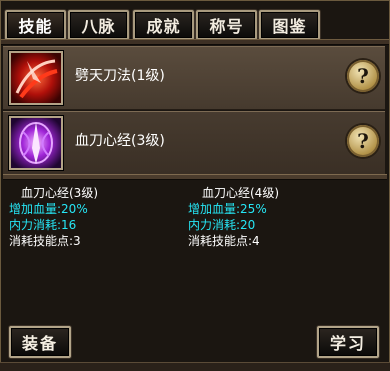 The width and height of the screenshot is (390, 371). Describe the element at coordinates (224, 241) in the screenshot. I see `next-skill-points: 消耗技能点:4` at that location.